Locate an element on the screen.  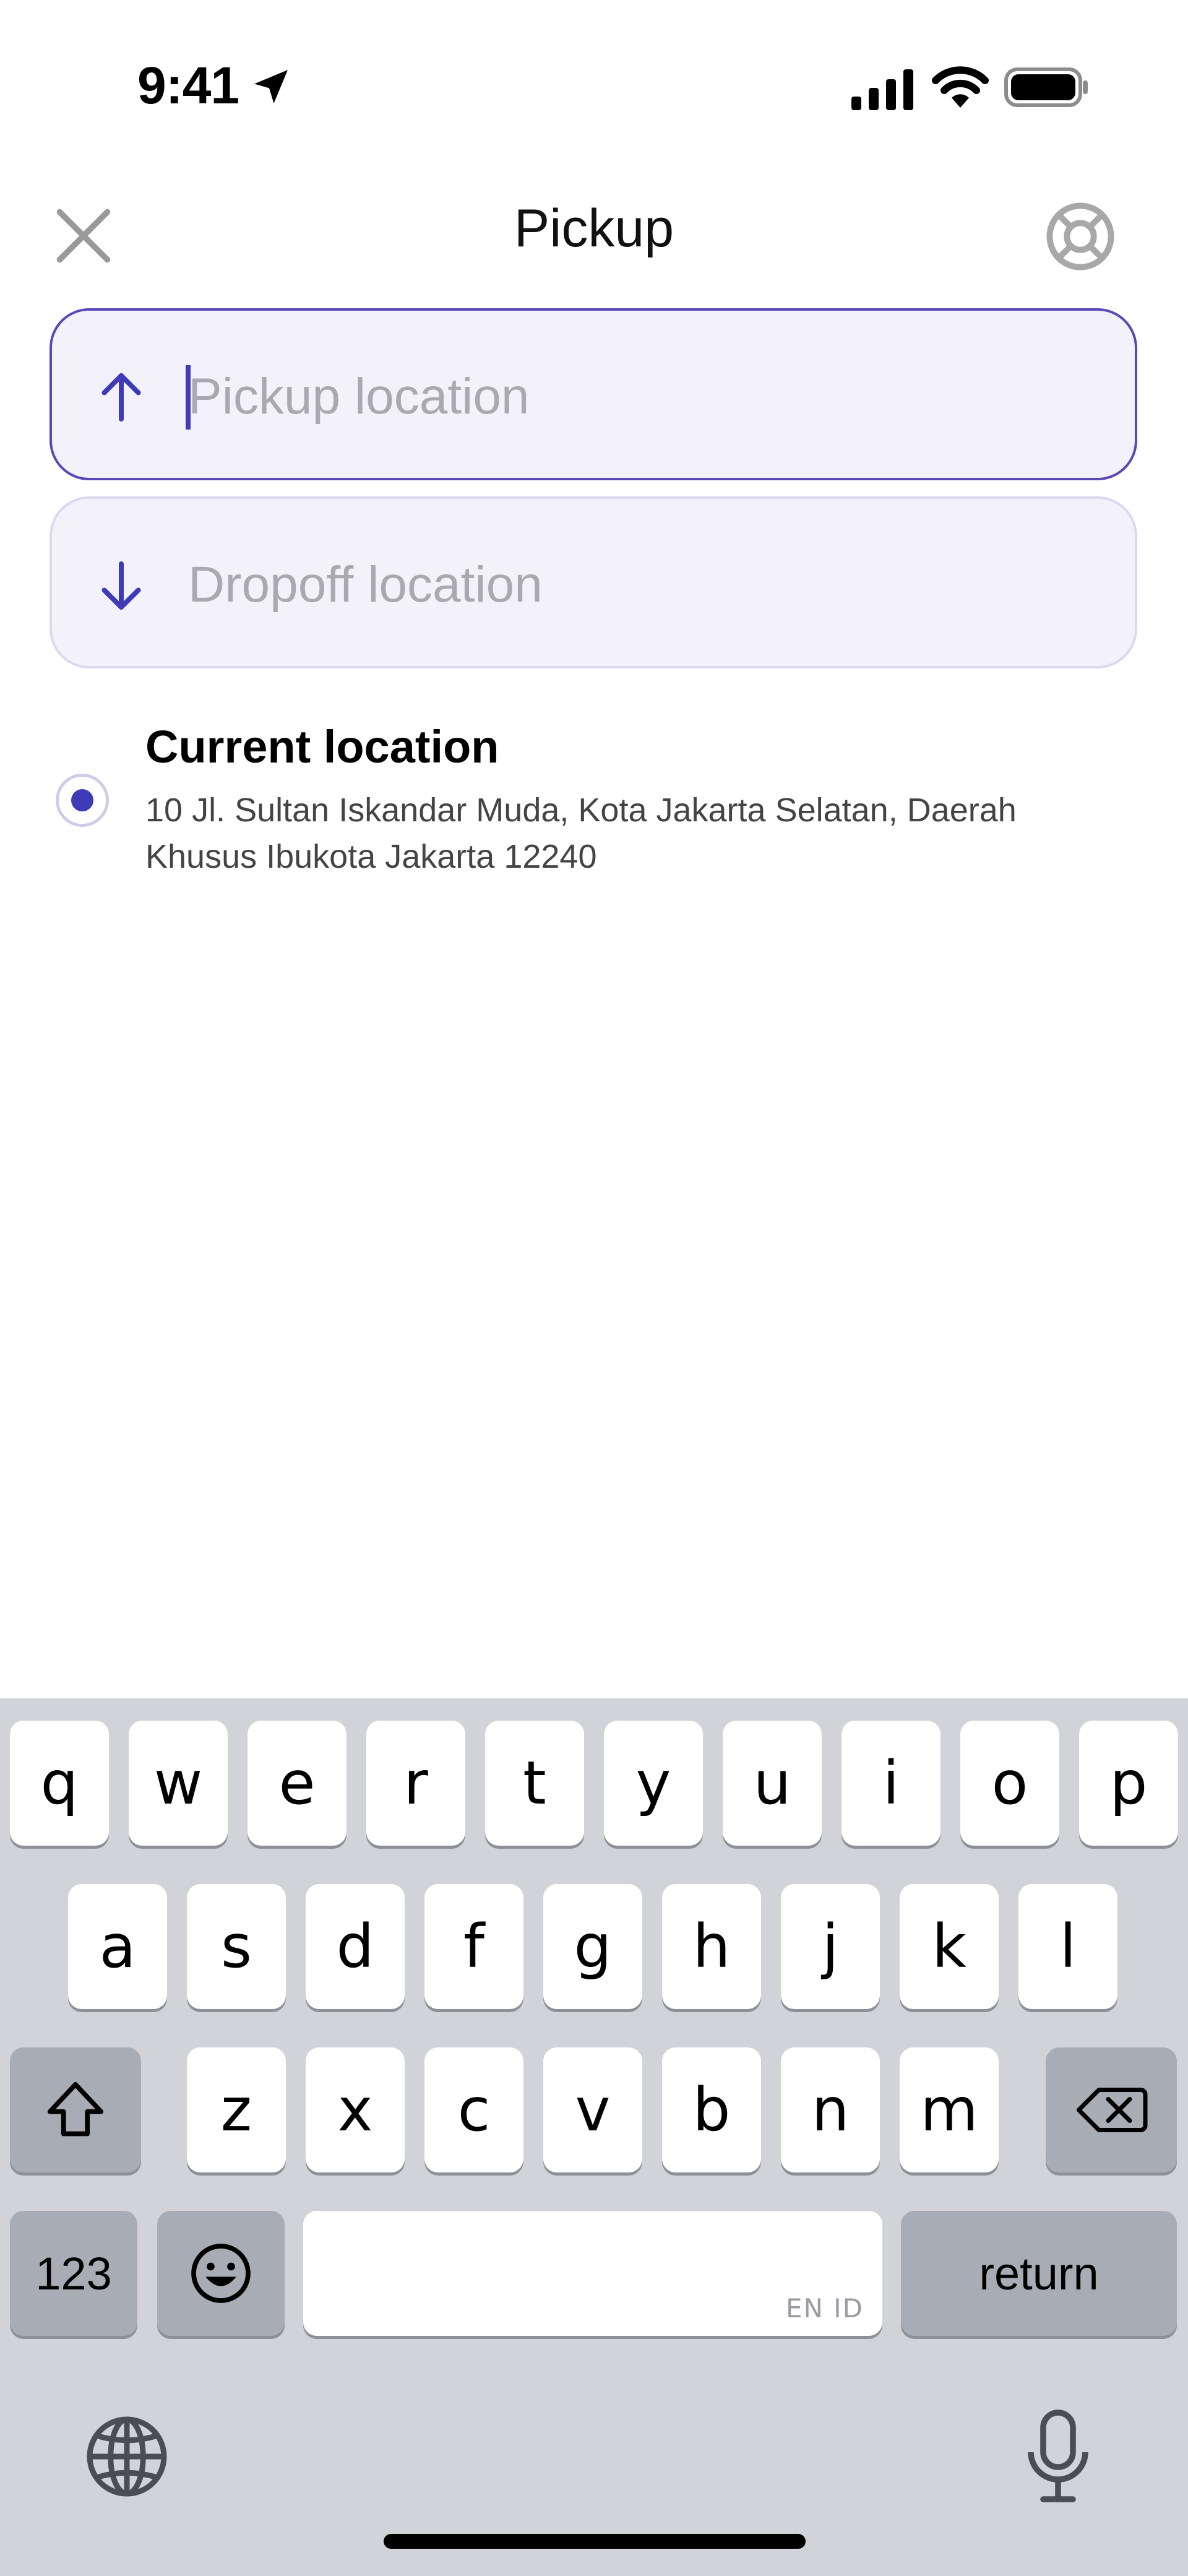
key-b: b is located at coordinates (711, 2109).